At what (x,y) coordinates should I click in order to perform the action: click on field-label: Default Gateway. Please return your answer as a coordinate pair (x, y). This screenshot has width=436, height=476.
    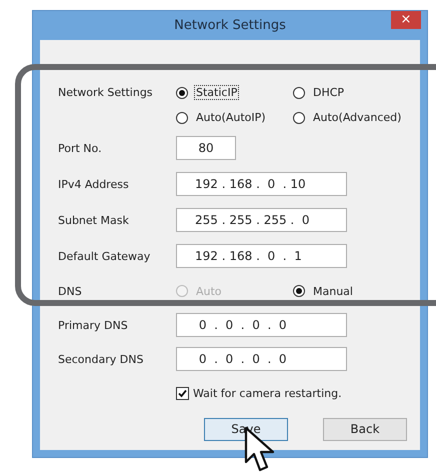
    Looking at the image, I should click on (105, 256).